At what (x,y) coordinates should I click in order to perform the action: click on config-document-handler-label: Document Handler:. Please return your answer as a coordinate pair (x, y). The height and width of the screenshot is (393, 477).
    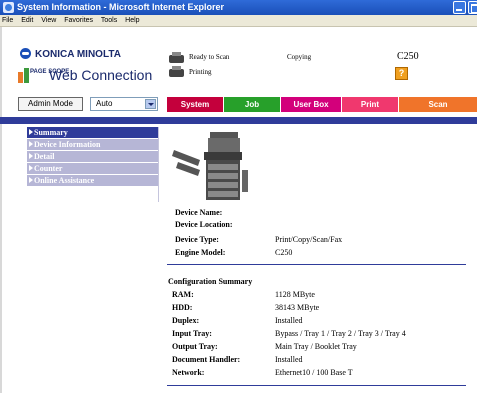
    Looking at the image, I should click on (206, 359).